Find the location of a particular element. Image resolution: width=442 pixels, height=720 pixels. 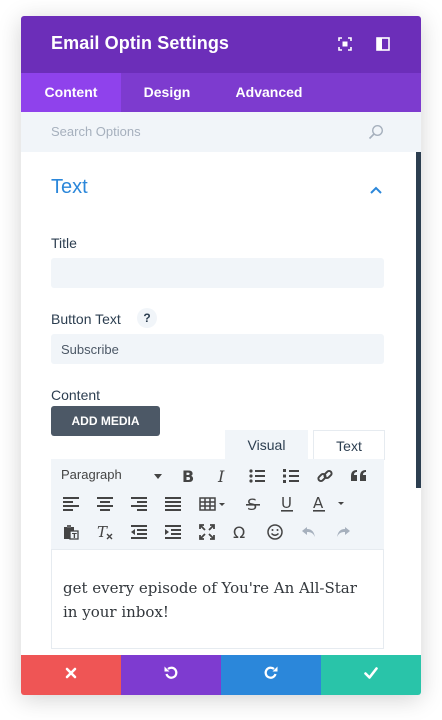

align-left-icon is located at coordinates (71, 504).